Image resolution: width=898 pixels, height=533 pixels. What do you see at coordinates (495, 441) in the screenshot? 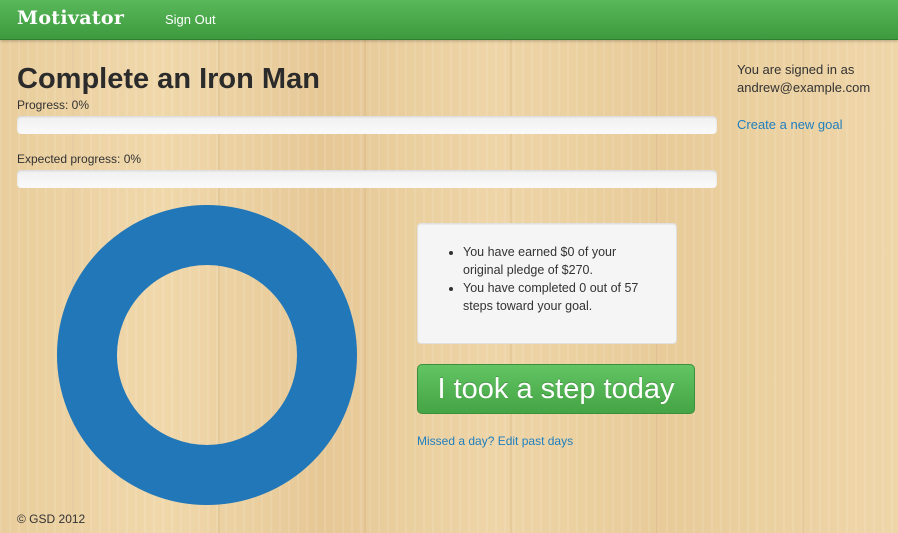
I see `edit-past-days-link: Missed a day? Edit past days` at bounding box center [495, 441].